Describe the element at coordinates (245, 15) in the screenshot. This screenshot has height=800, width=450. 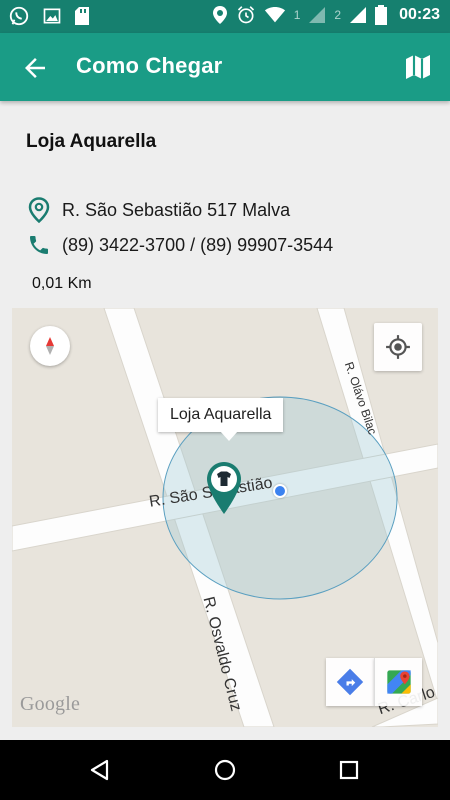
I see `alarm-icon` at that location.